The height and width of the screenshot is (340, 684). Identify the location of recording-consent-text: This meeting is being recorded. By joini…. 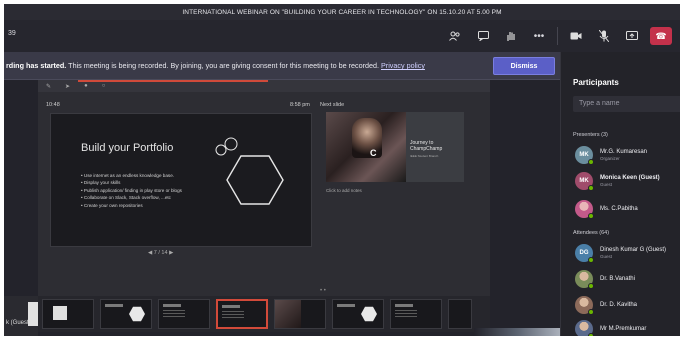
(223, 65).